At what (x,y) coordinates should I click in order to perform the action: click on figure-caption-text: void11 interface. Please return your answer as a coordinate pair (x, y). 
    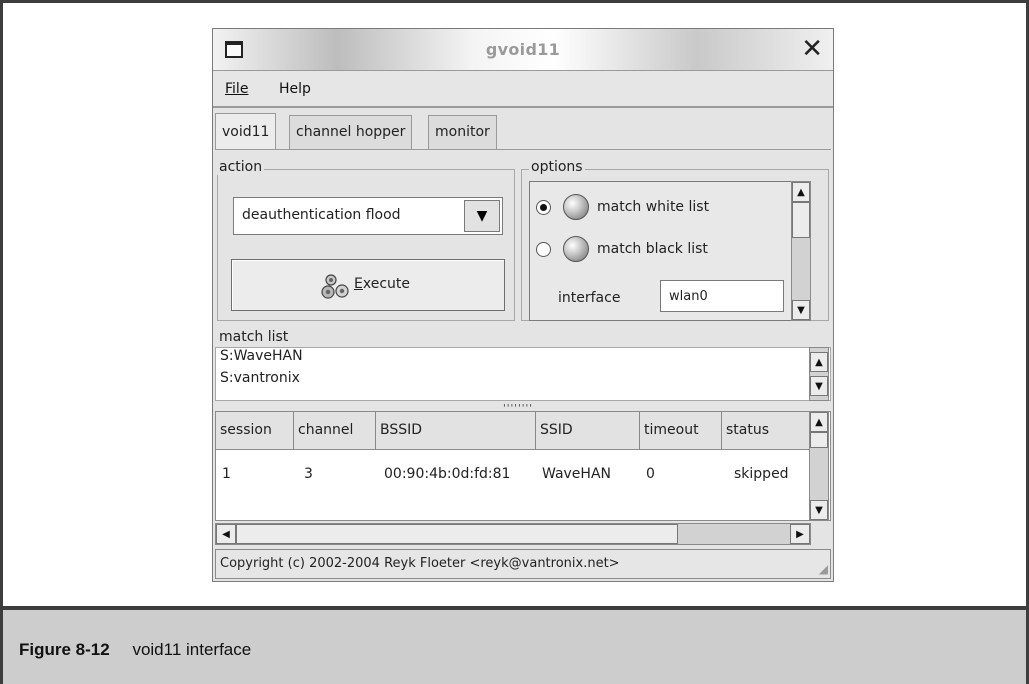
    Looking at the image, I should click on (192, 649).